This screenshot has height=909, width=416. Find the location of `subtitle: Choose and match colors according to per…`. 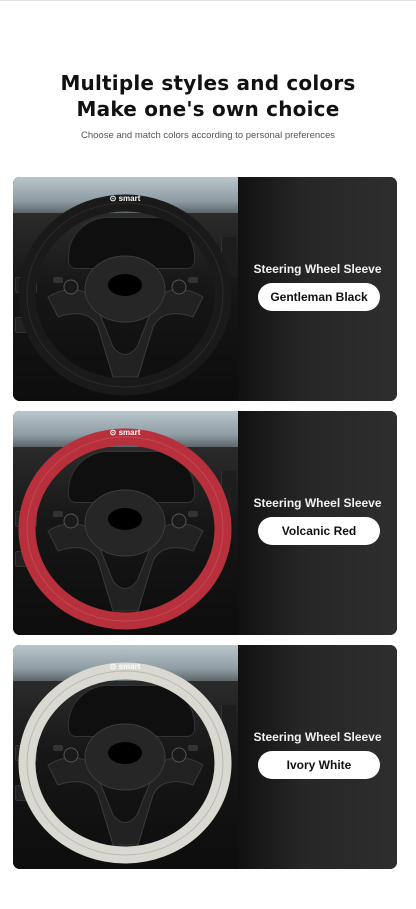

subtitle: Choose and match colors according to per… is located at coordinates (207, 135).